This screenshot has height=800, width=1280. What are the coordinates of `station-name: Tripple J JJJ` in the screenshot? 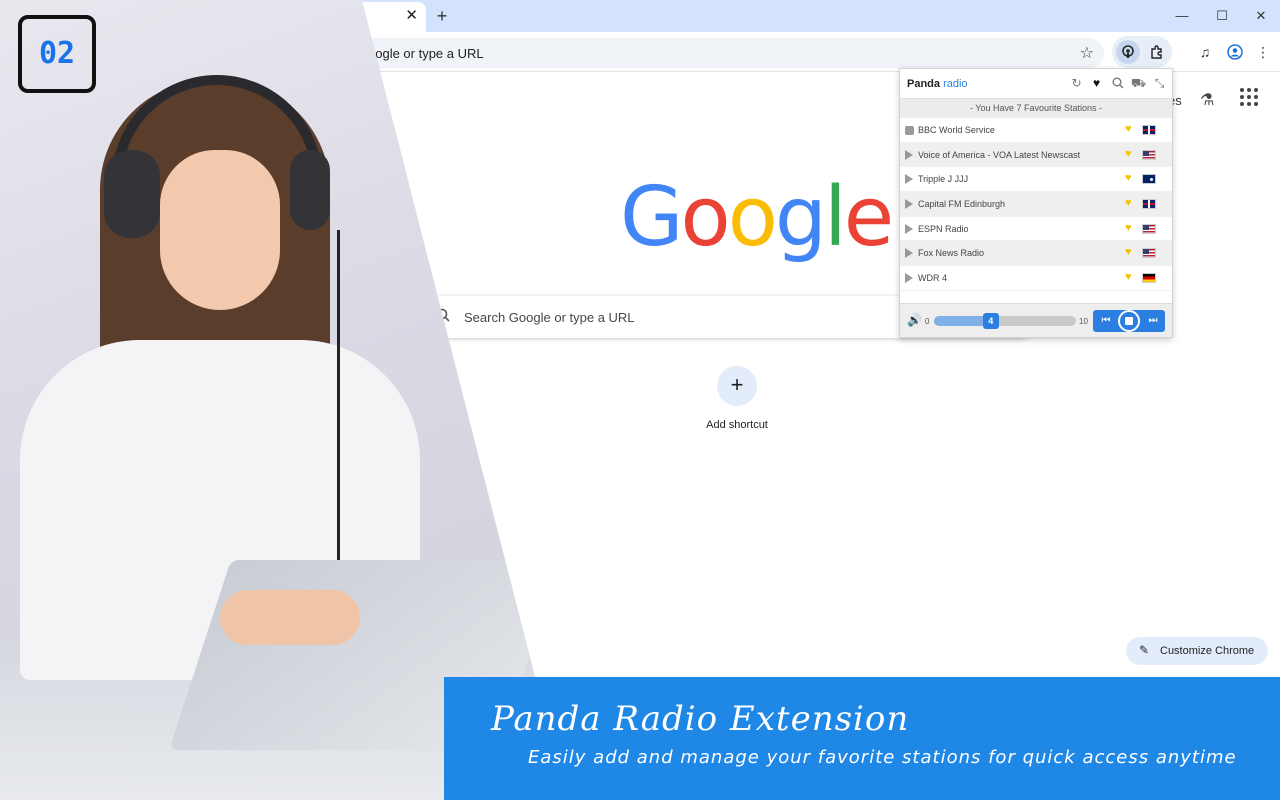 It's located at (943, 179).